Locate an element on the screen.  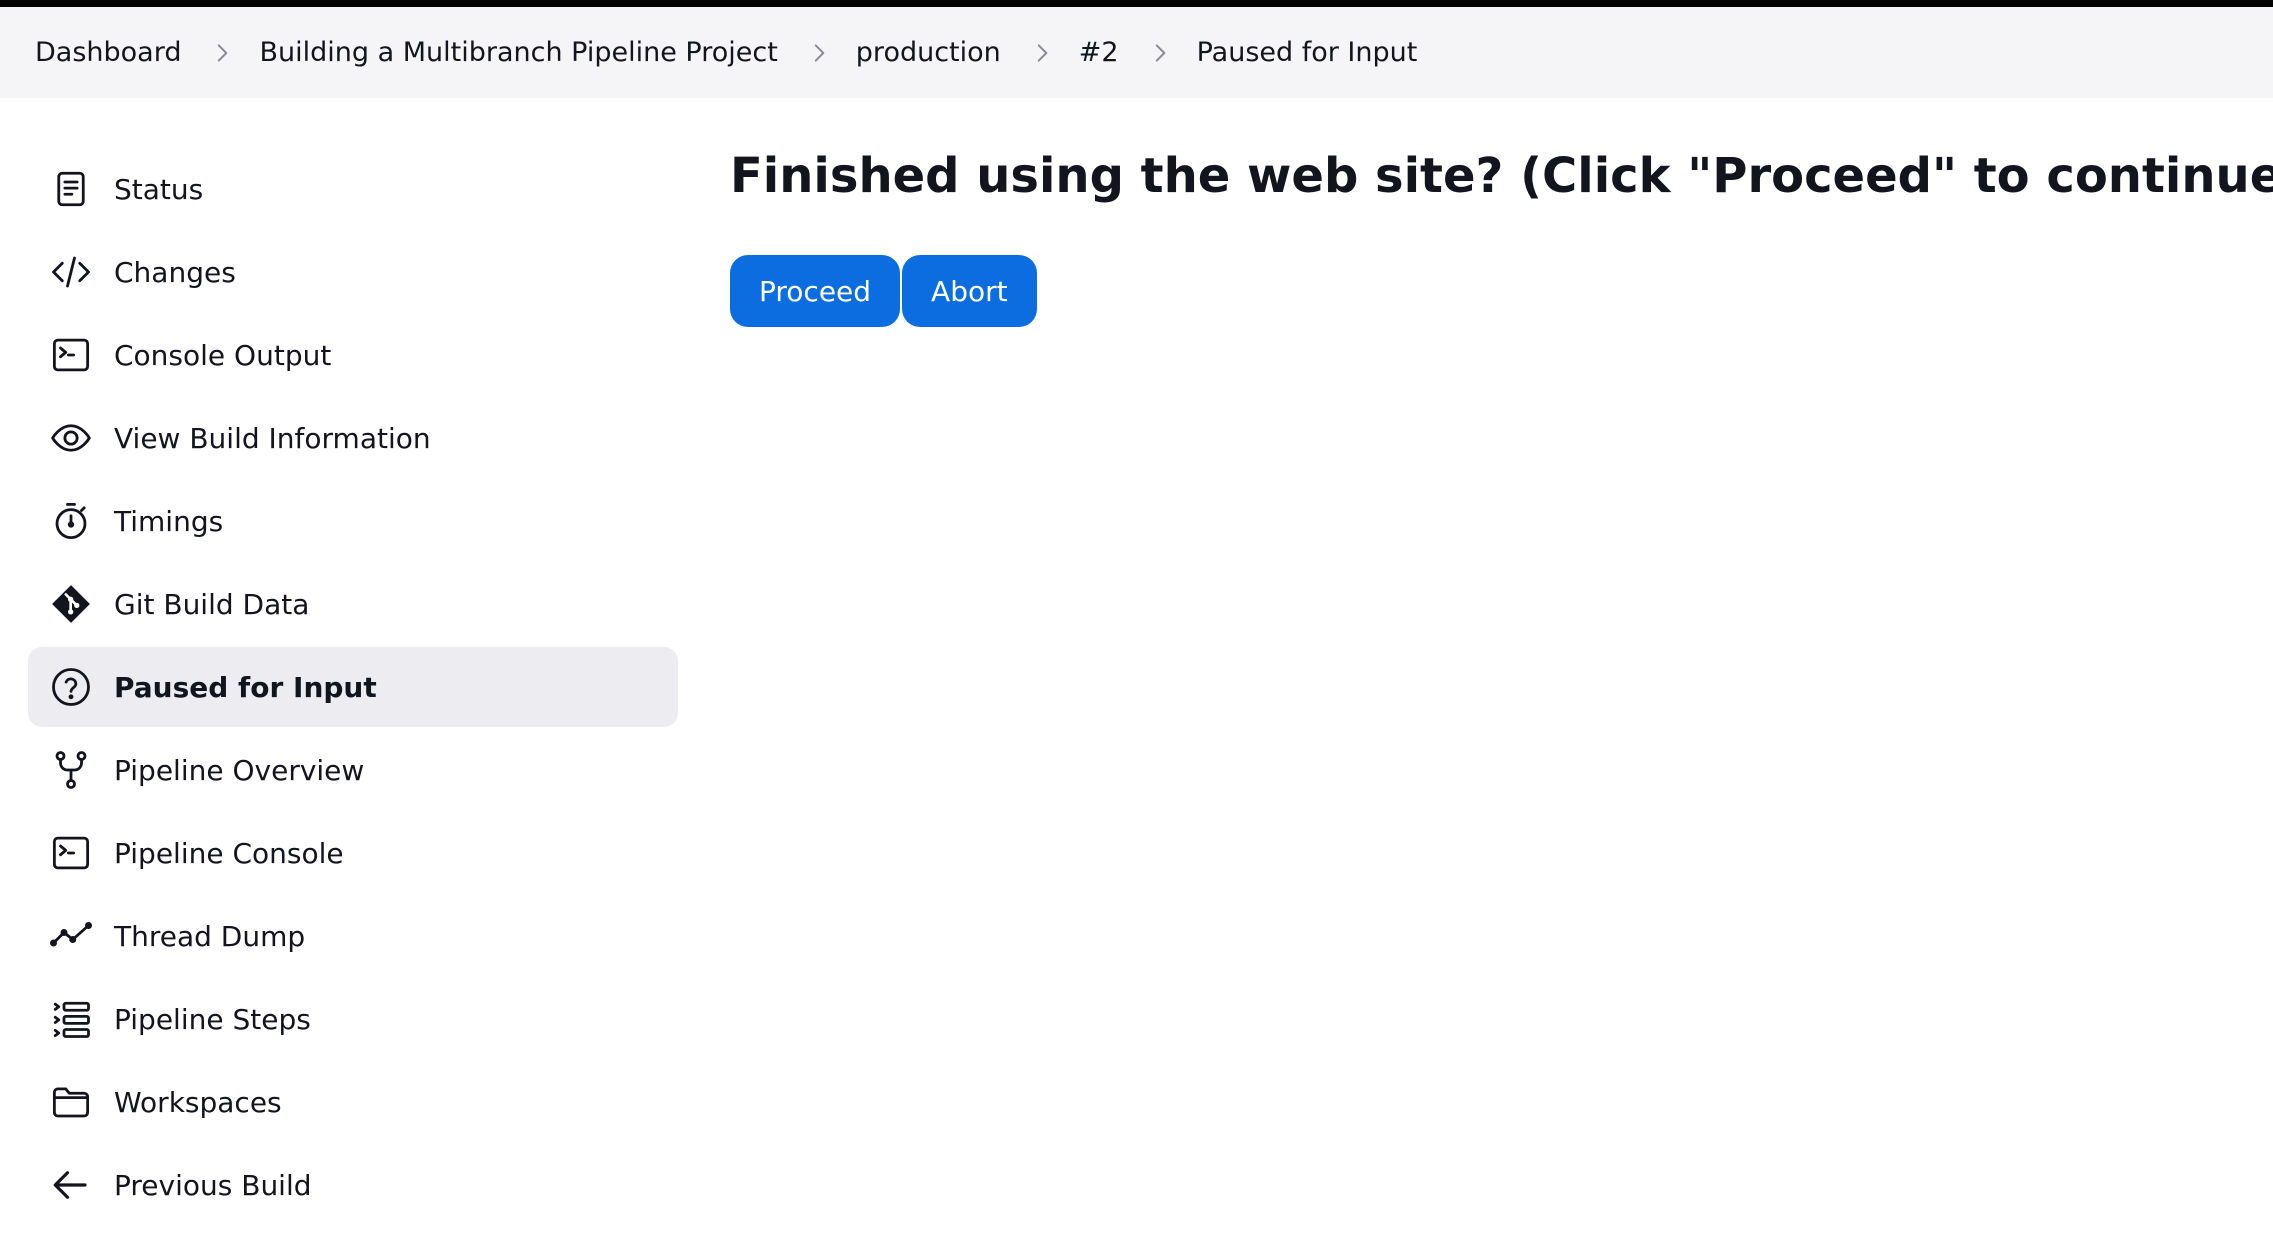
sidebar-item-label: Thread Dump is located at coordinates (210, 936).